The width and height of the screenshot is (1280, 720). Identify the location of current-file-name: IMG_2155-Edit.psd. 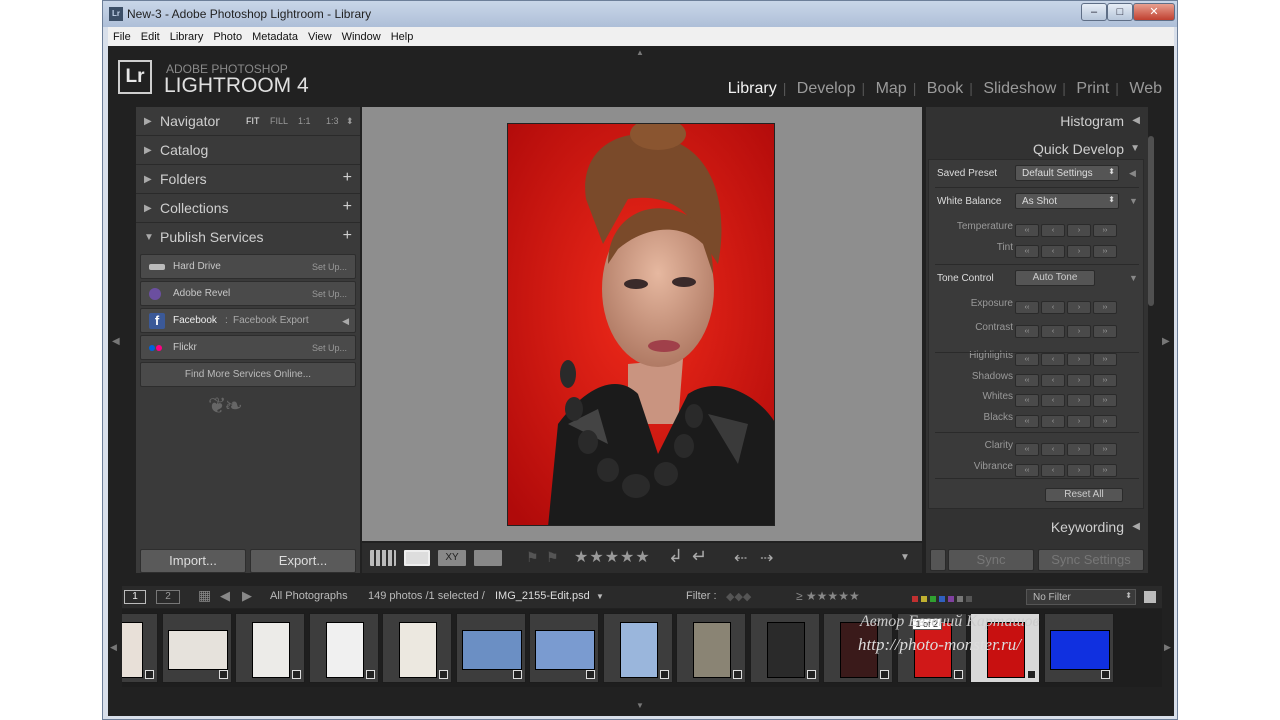
(542, 596).